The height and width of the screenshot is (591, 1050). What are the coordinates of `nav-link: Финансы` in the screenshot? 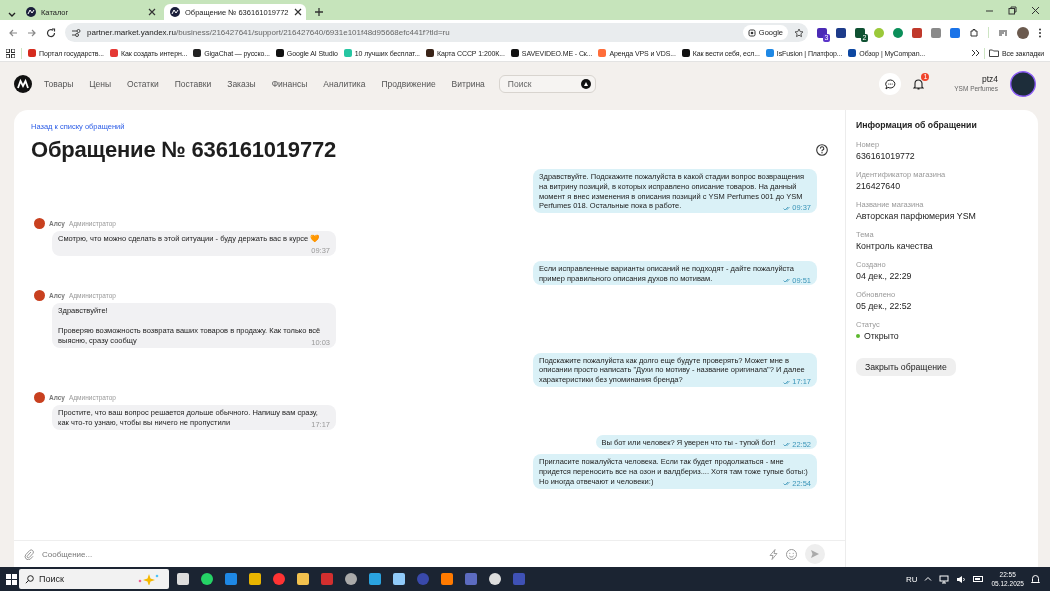 It's located at (289, 84).